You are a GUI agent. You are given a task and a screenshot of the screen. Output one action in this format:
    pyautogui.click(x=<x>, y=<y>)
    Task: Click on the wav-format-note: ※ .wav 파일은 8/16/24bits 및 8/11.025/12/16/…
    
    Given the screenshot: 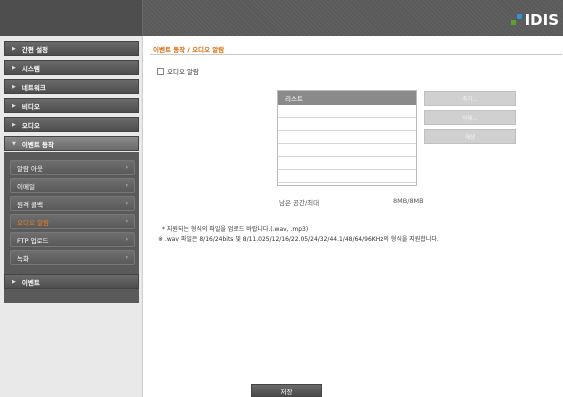 What is the action you would take?
    pyautogui.click(x=298, y=239)
    